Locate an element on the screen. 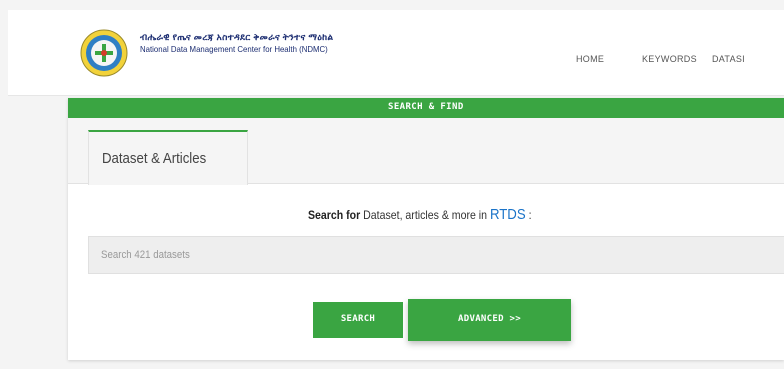 The height and width of the screenshot is (369, 784). search-prompt-text: Dataset, articles & more in is located at coordinates (425, 215).